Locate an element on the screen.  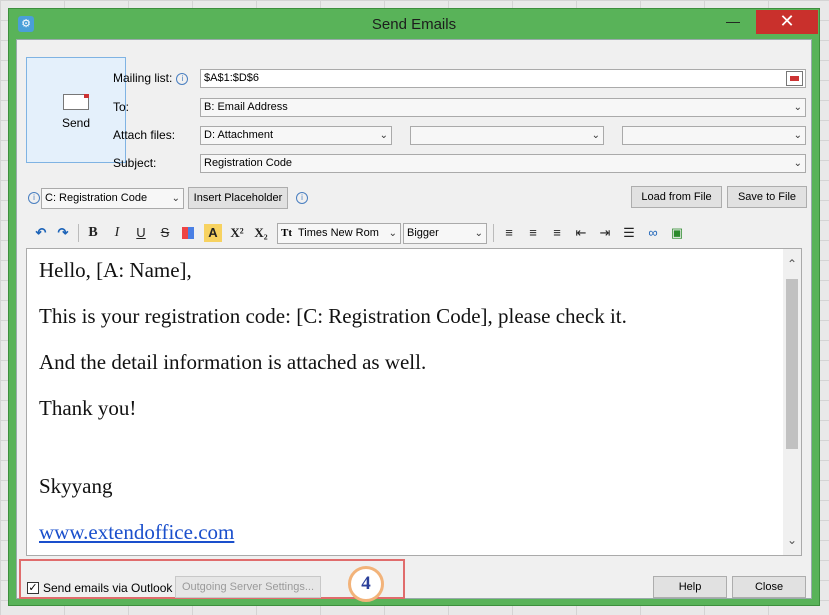
editor-scrollbar: ⌃ ⌄ is located at coordinates (792, 402).